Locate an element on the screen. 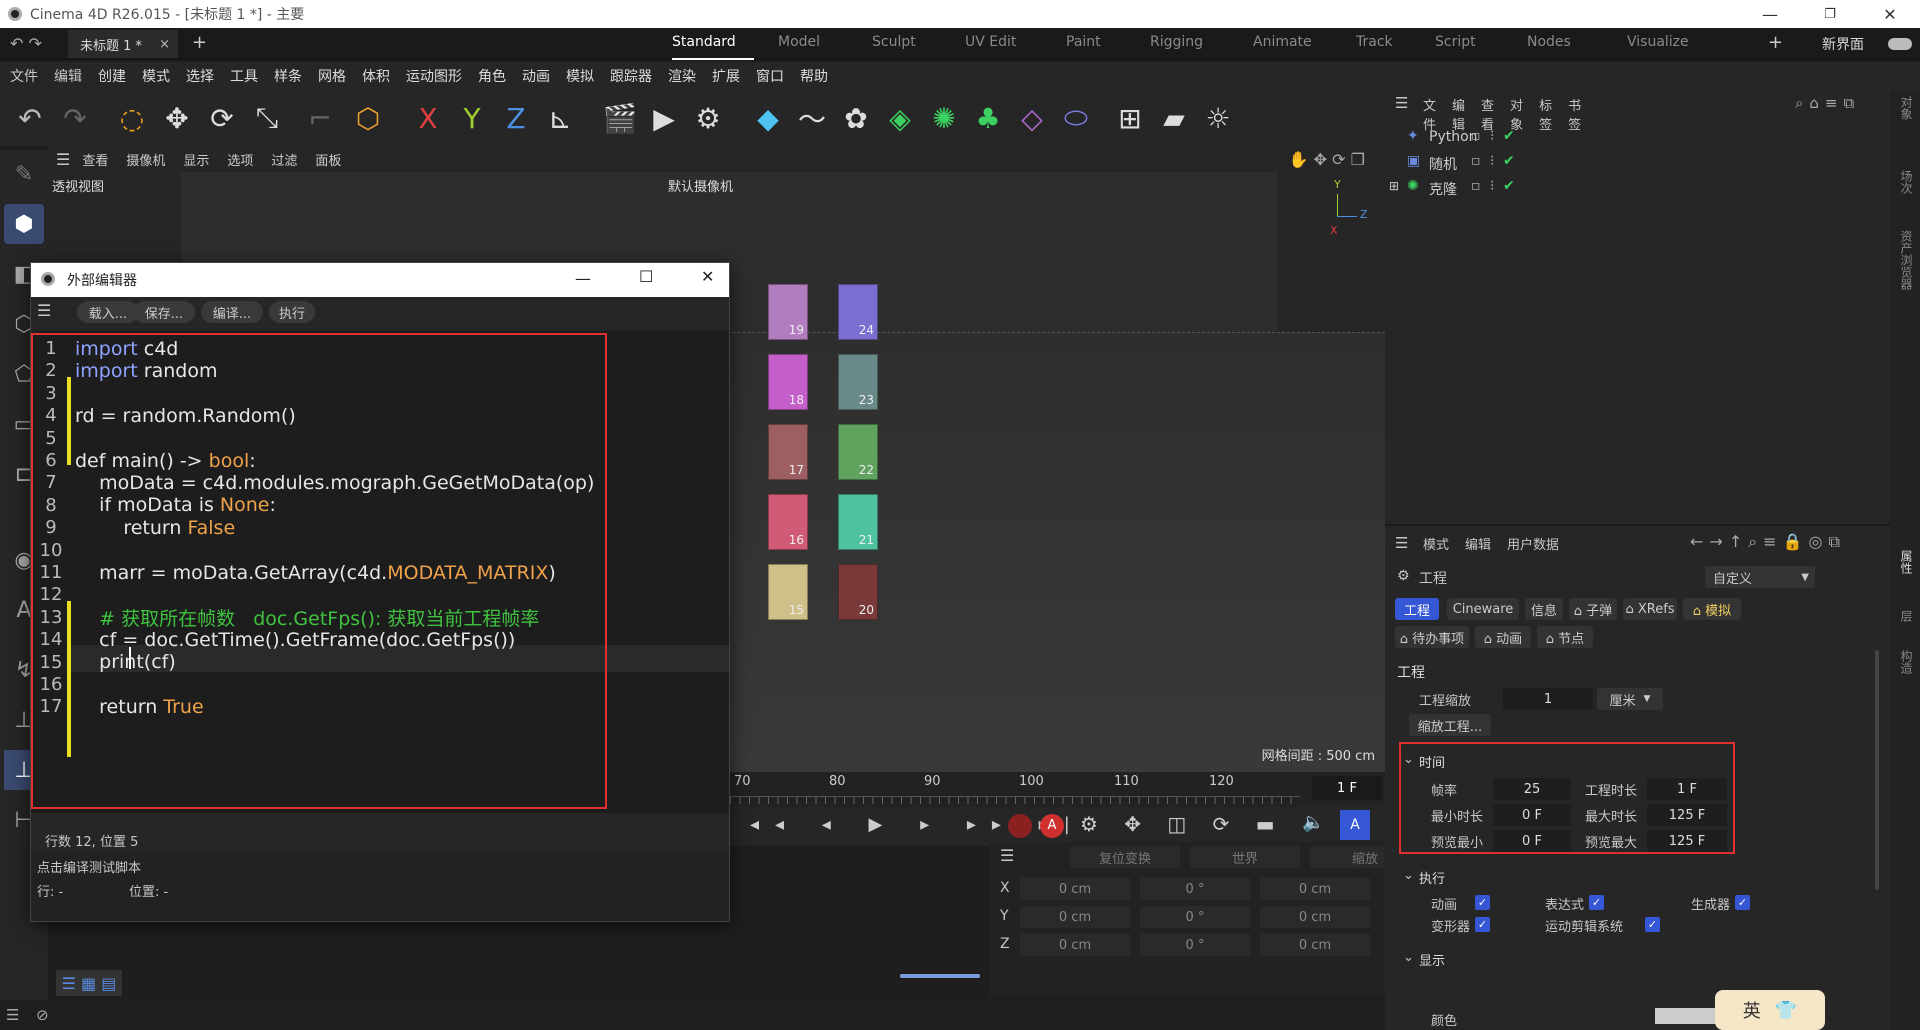 The width and height of the screenshot is (1920, 1030). document-close-icon: × is located at coordinates (164, 44).